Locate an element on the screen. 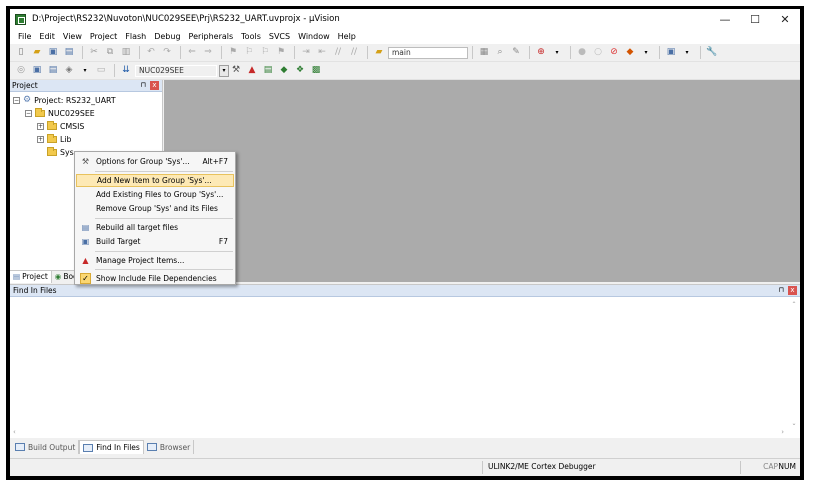 The height and width of the screenshot is (490, 816). menu-item-rebuild-all: ▤ Rebuild all target files is located at coordinates (155, 227).